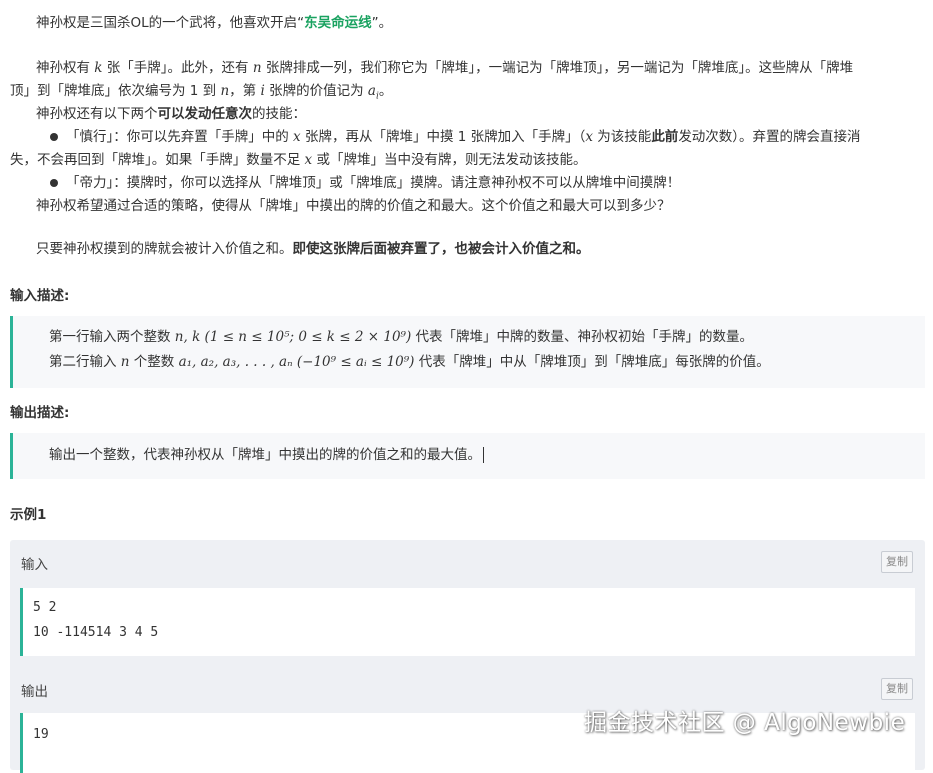 Image resolution: width=933 pixels, height=773 pixels. I want to click on text: 发动次数）。弃置的牌会直接消, so click(769, 137).